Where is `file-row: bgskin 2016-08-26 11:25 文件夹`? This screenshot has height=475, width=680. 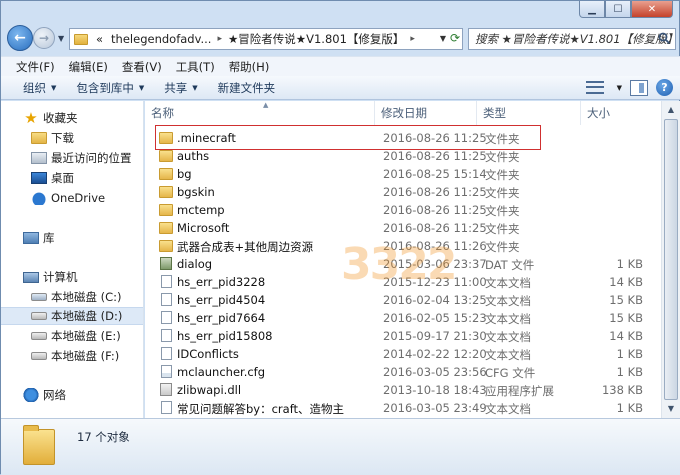 file-row: bgskin 2016-08-26 11:25 文件夹 is located at coordinates (406, 192).